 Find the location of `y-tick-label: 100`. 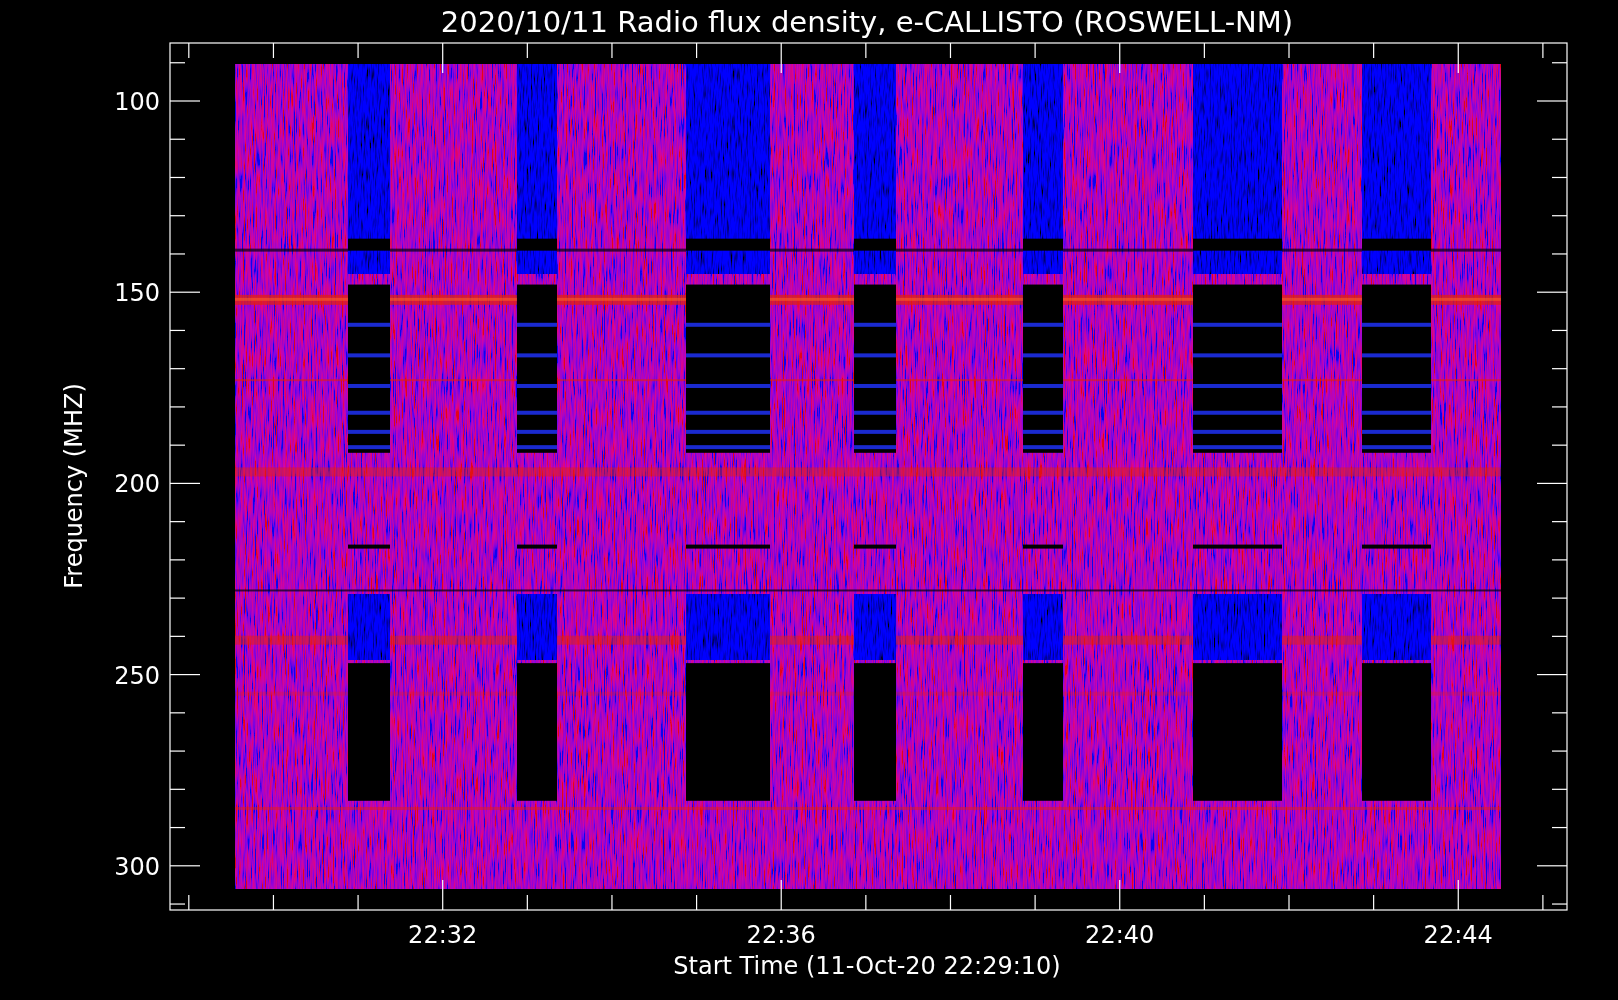

y-tick-label: 100 is located at coordinates (137, 102).